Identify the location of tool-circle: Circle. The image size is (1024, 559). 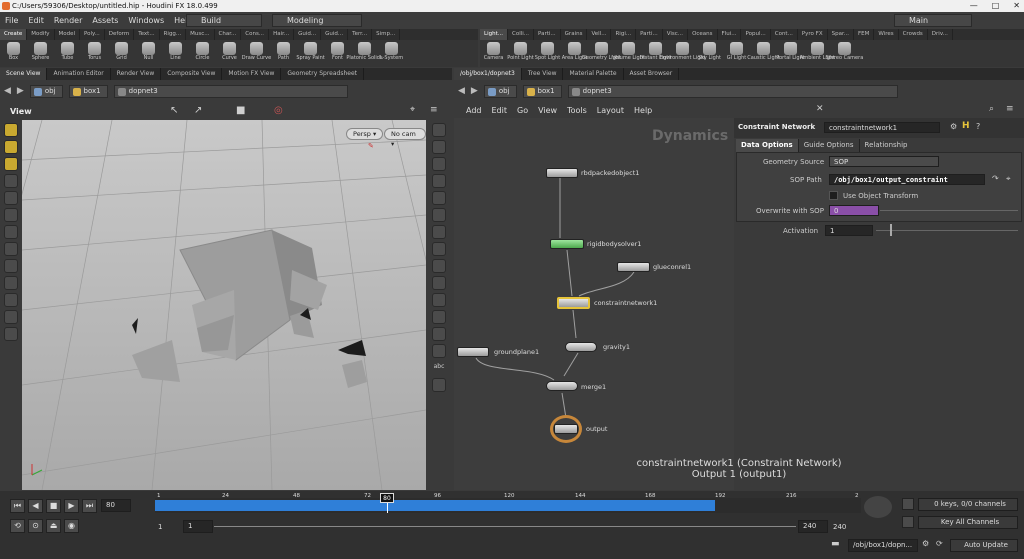
(202, 53).